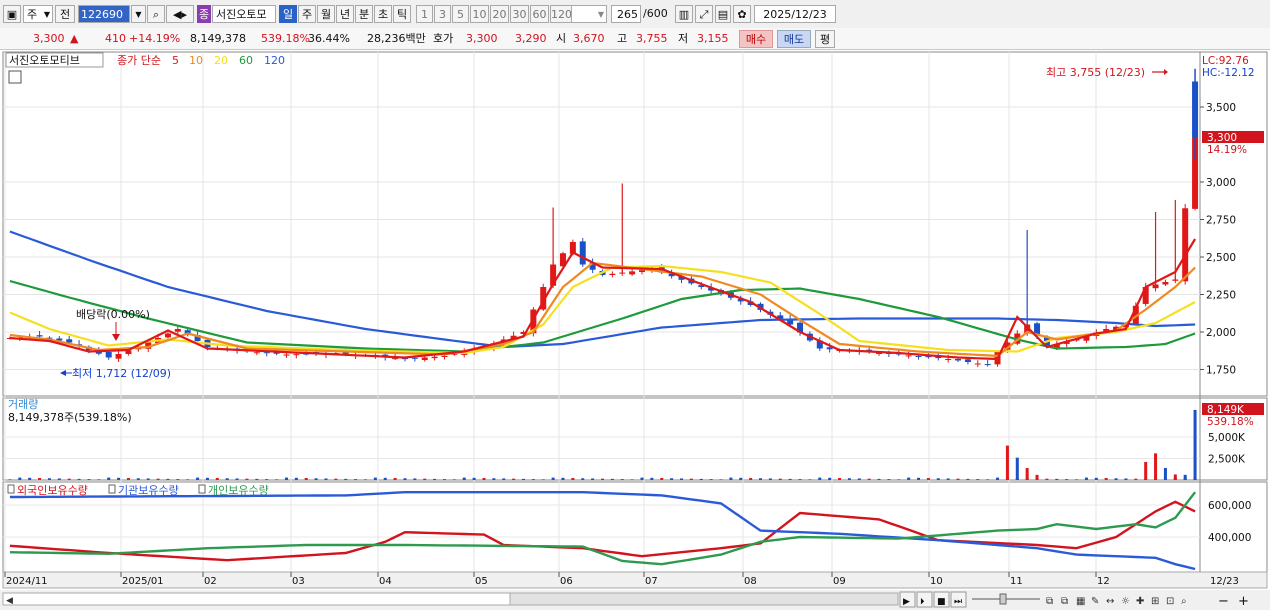 The width and height of the screenshot is (1270, 610). What do you see at coordinates (221, 60) in the screenshot?
I see `ma-period-20: 20` at bounding box center [221, 60].